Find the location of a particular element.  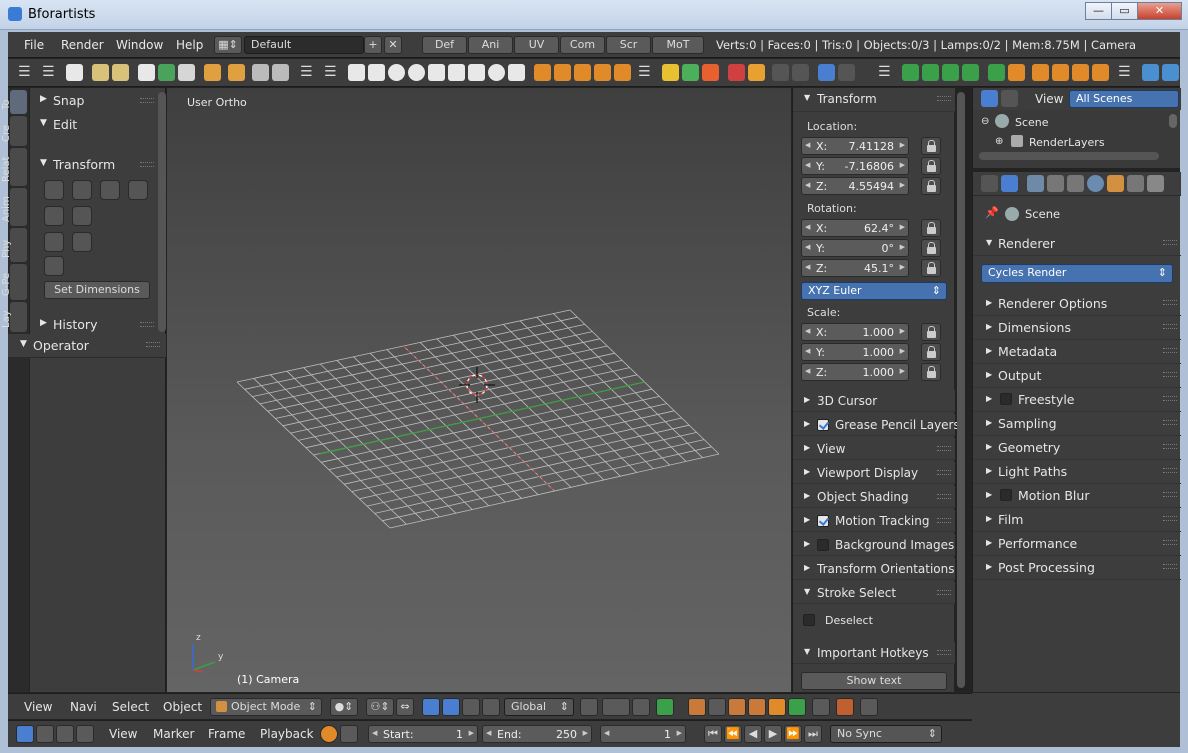

render-image-icon is located at coordinates (260, 72).